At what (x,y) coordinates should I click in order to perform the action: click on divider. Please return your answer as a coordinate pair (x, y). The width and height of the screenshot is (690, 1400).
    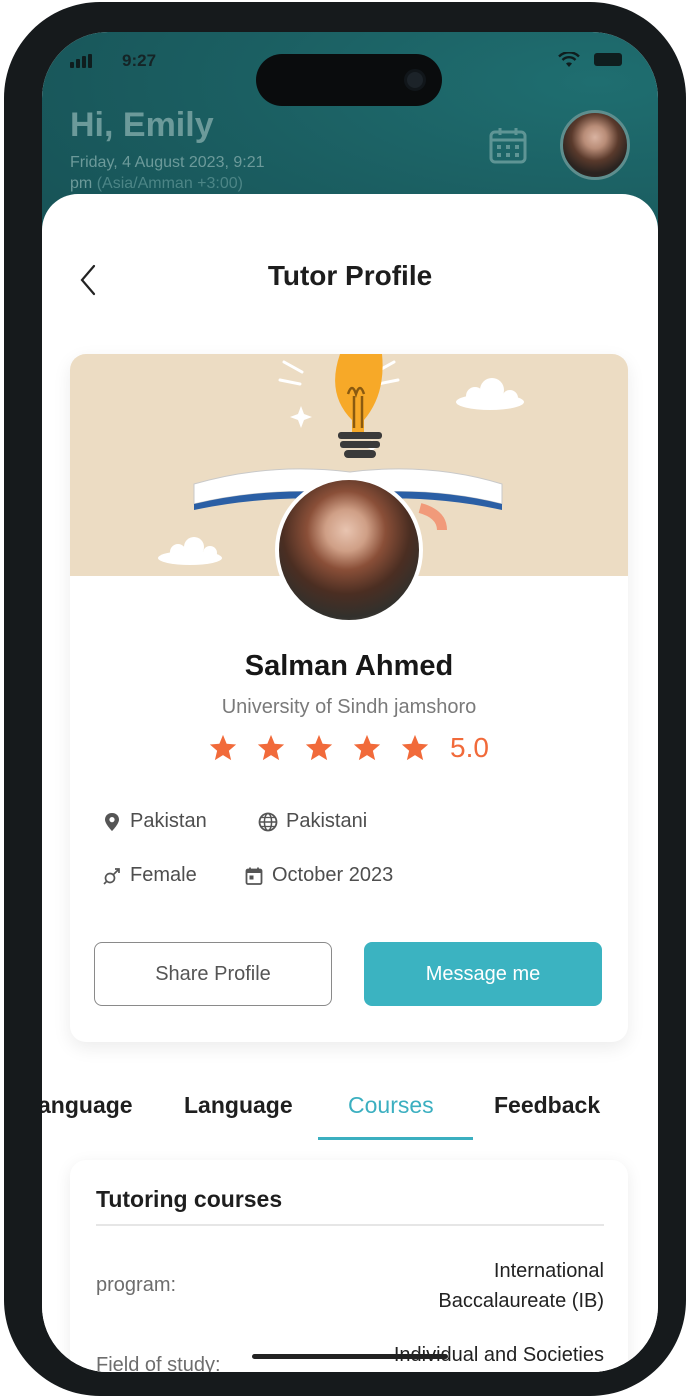
    Looking at the image, I should click on (350, 1225).